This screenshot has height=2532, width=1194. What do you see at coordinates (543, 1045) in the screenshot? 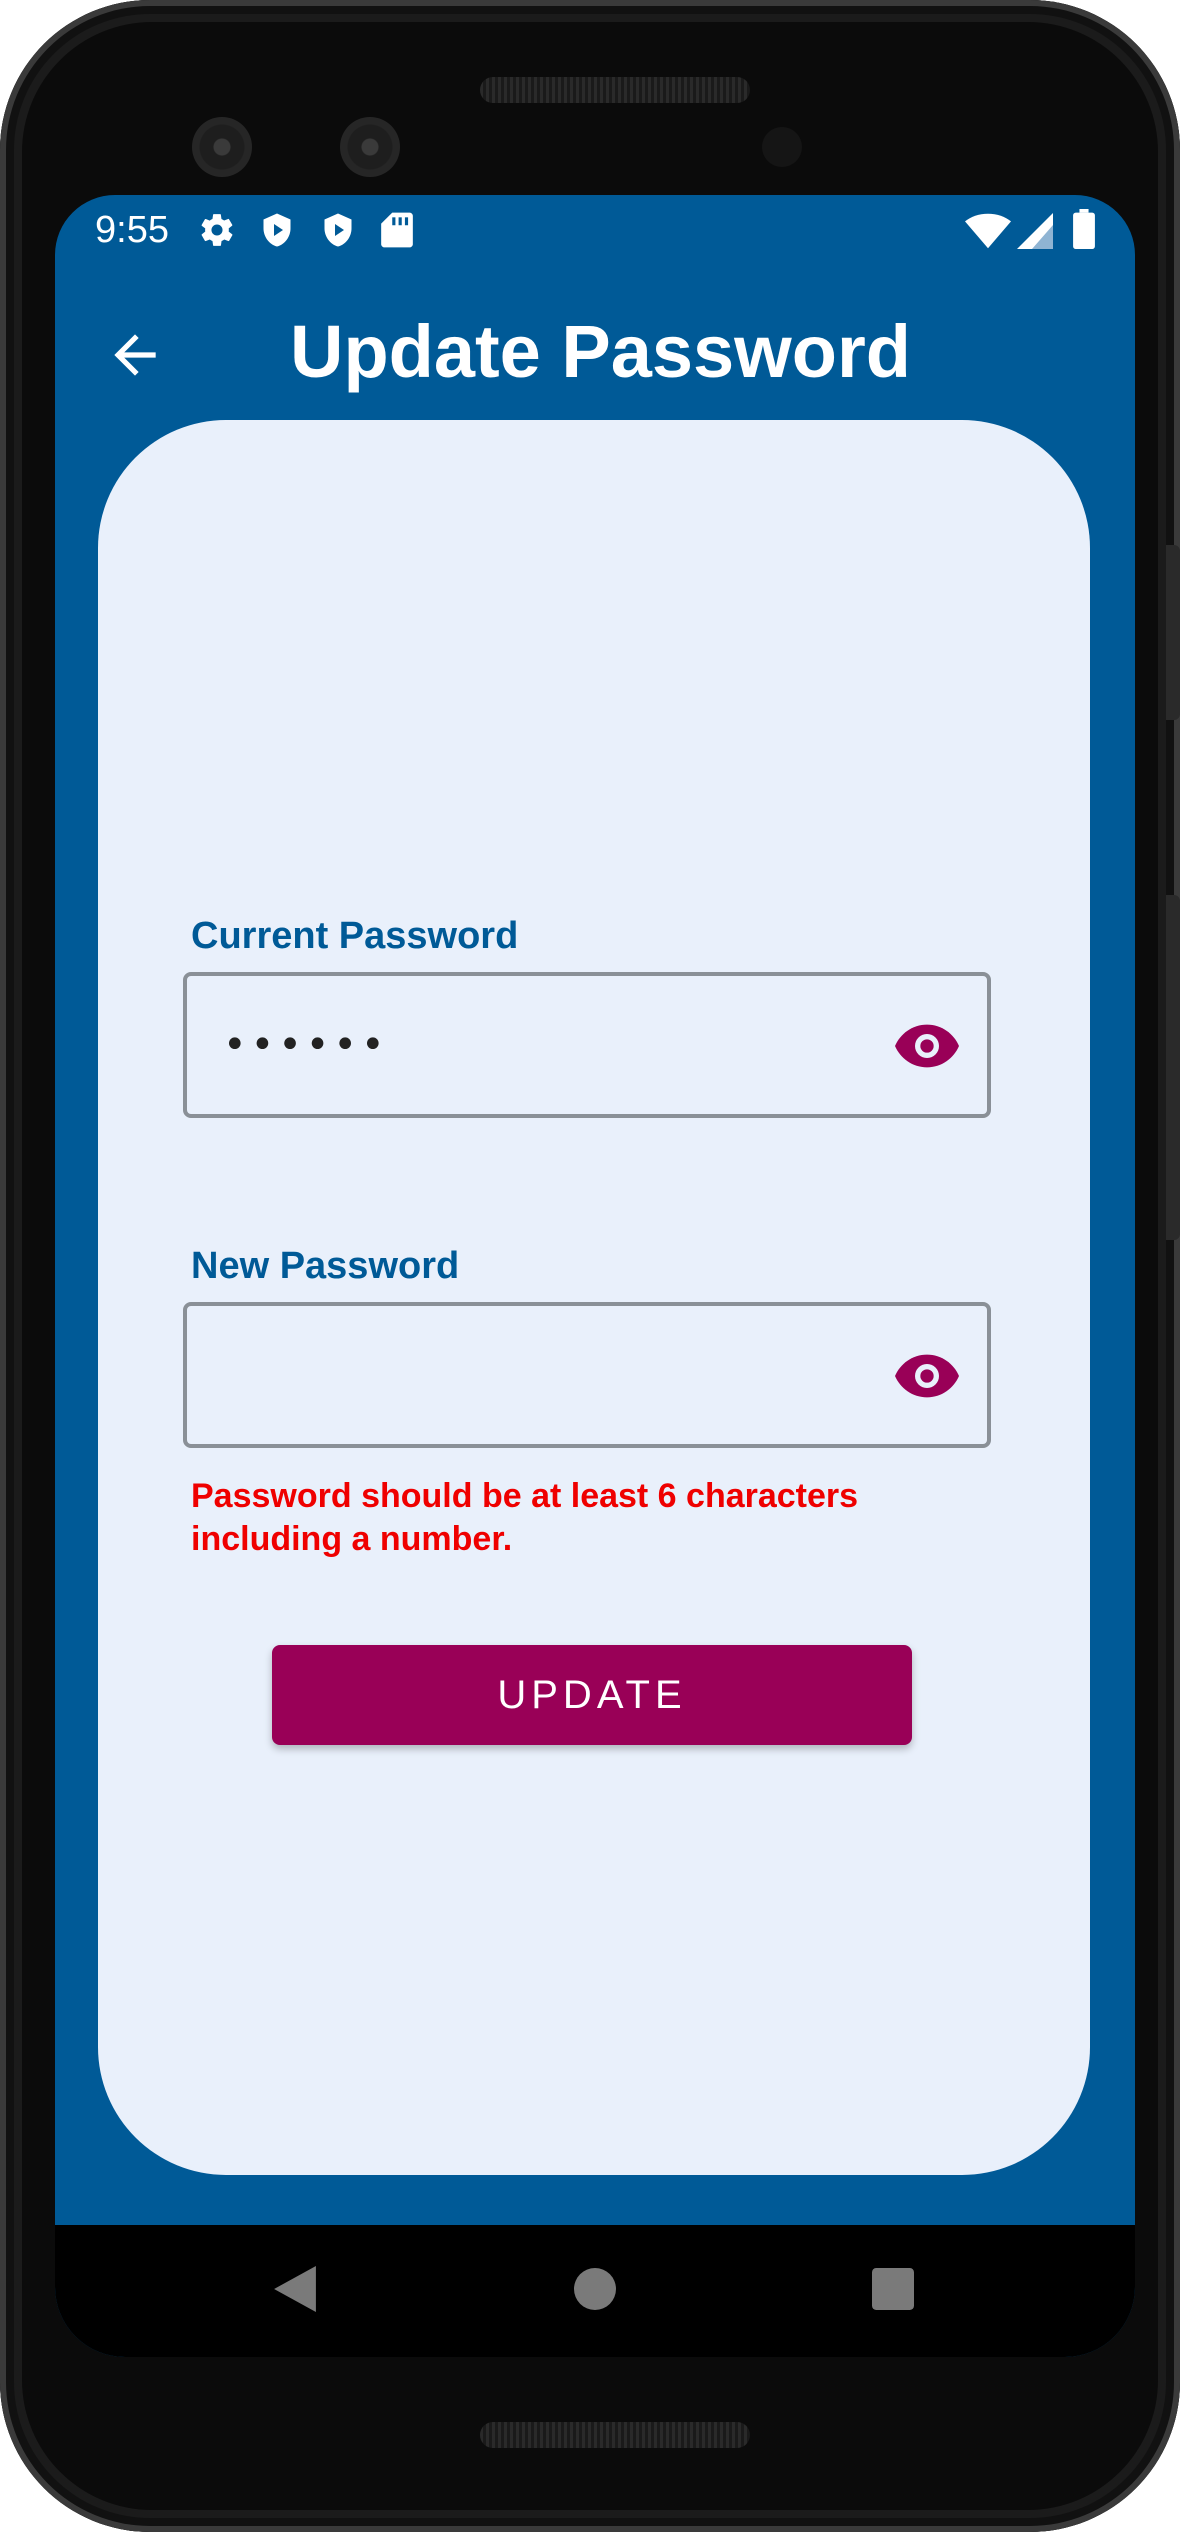
I see `current-password-input` at bounding box center [543, 1045].